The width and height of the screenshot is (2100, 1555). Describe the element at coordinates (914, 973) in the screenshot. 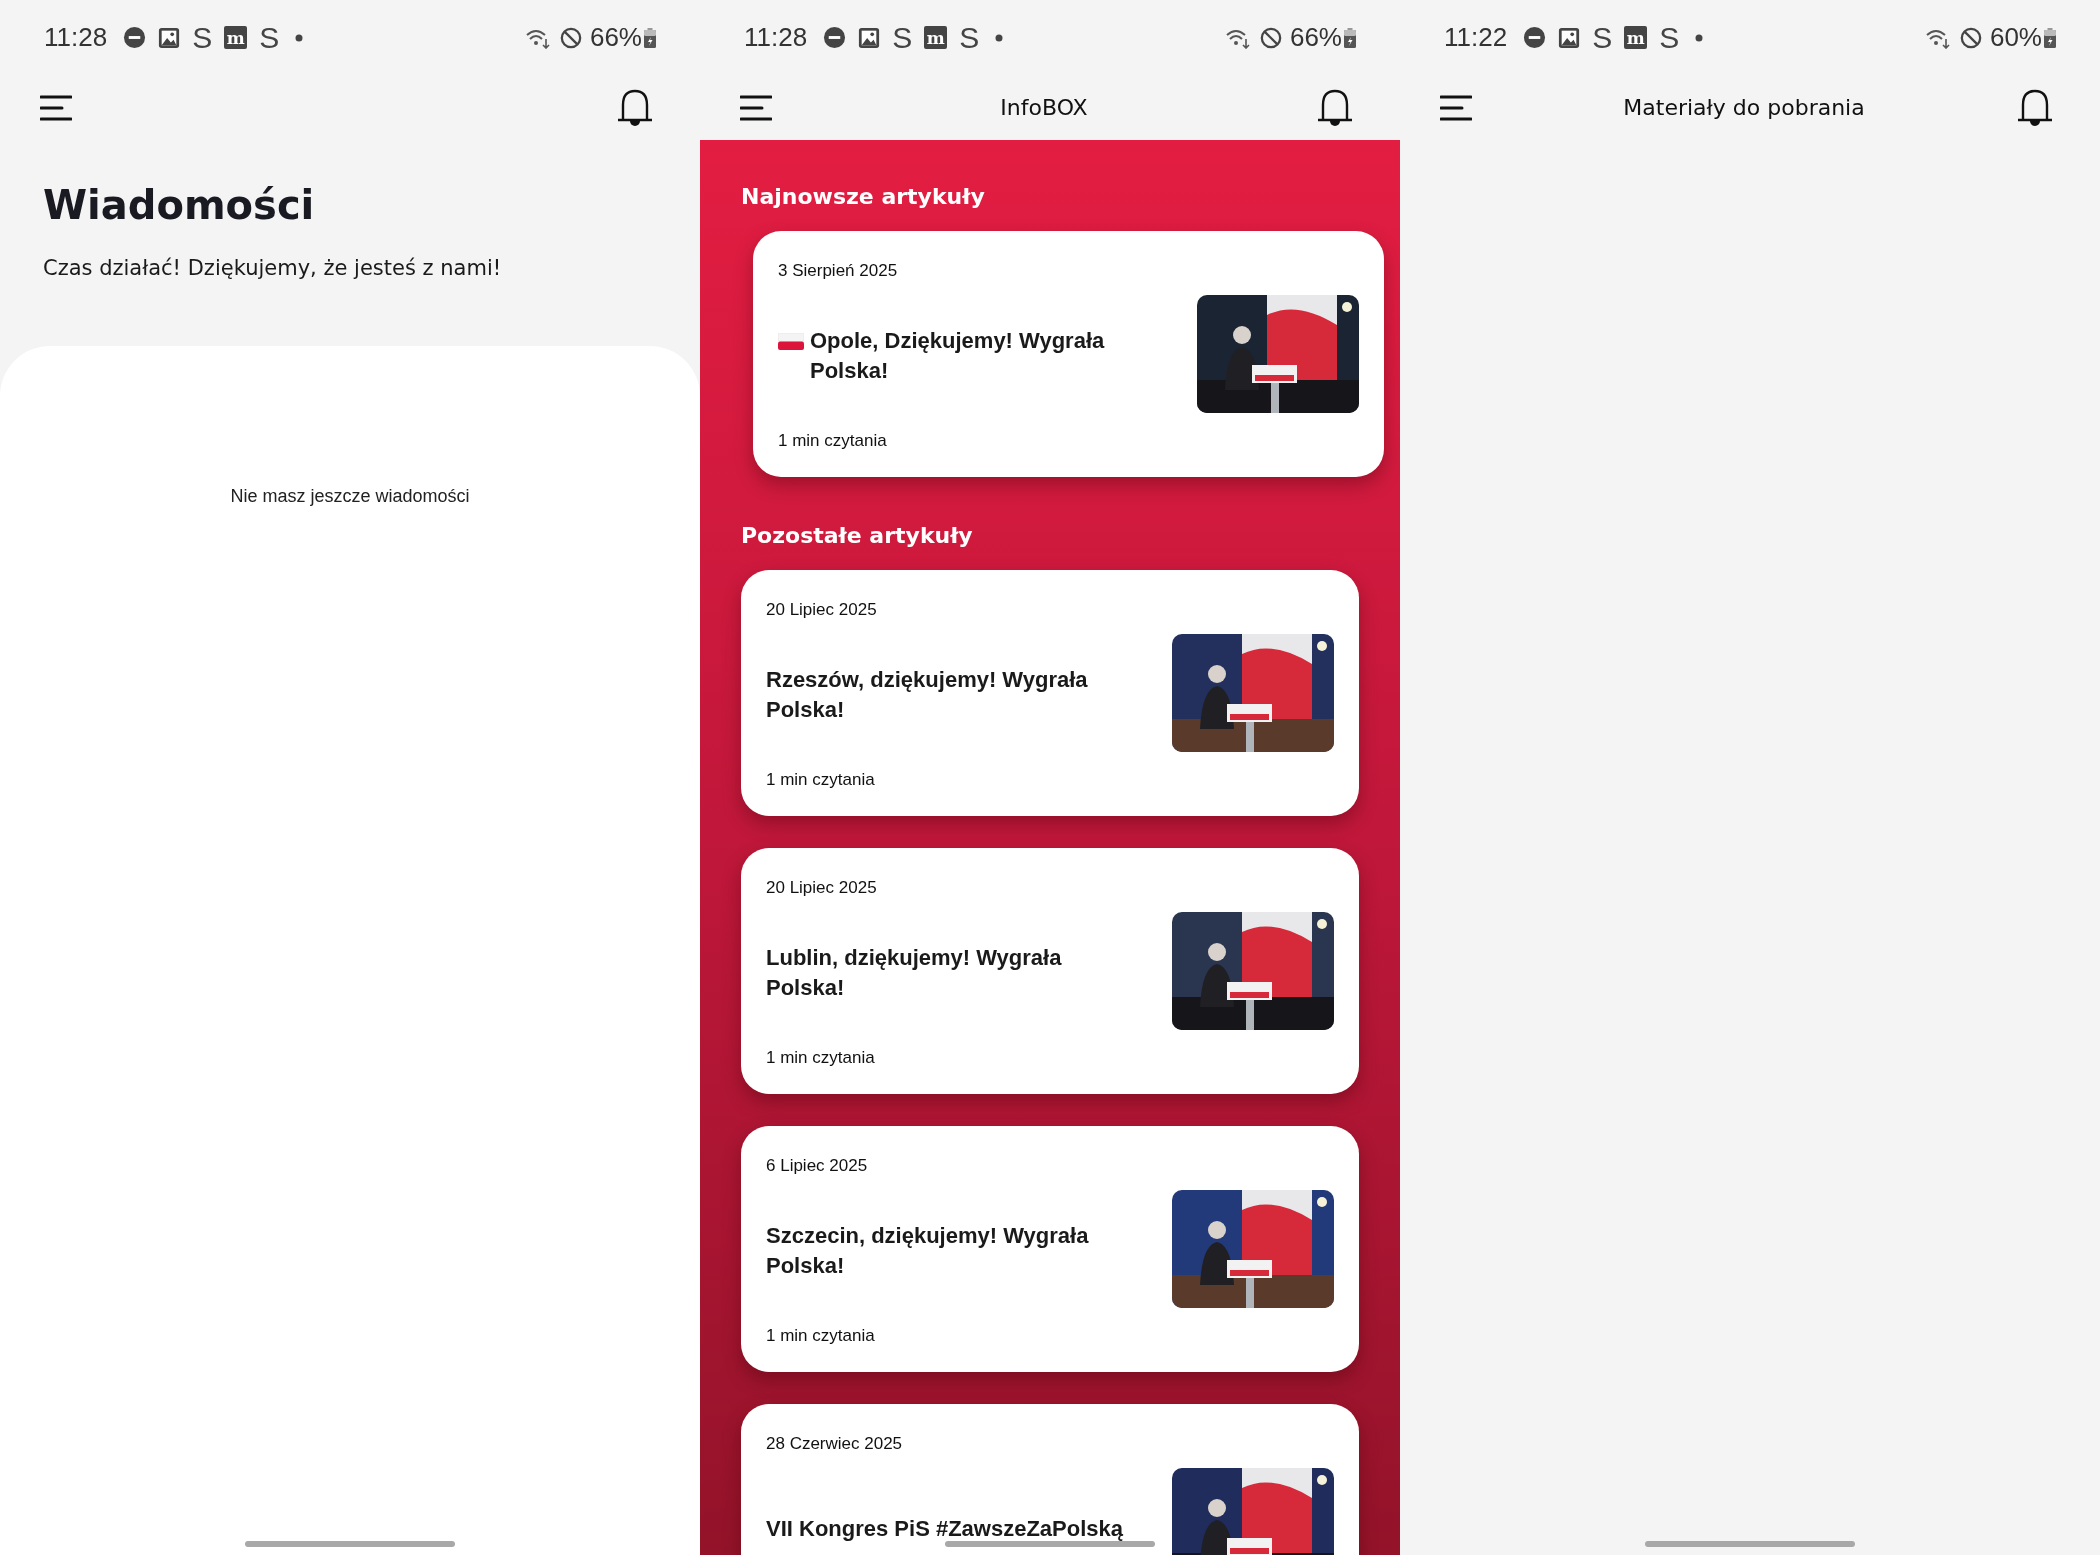

I see `article-title: Lublin, dziękujemy! Wygrała Polska!` at that location.